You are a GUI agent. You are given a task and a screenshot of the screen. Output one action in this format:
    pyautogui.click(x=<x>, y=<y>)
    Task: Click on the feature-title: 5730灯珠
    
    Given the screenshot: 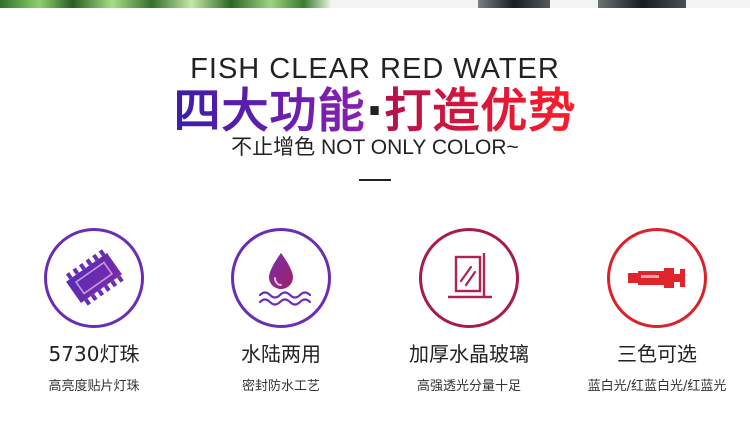 What is the action you would take?
    pyautogui.click(x=94, y=354)
    